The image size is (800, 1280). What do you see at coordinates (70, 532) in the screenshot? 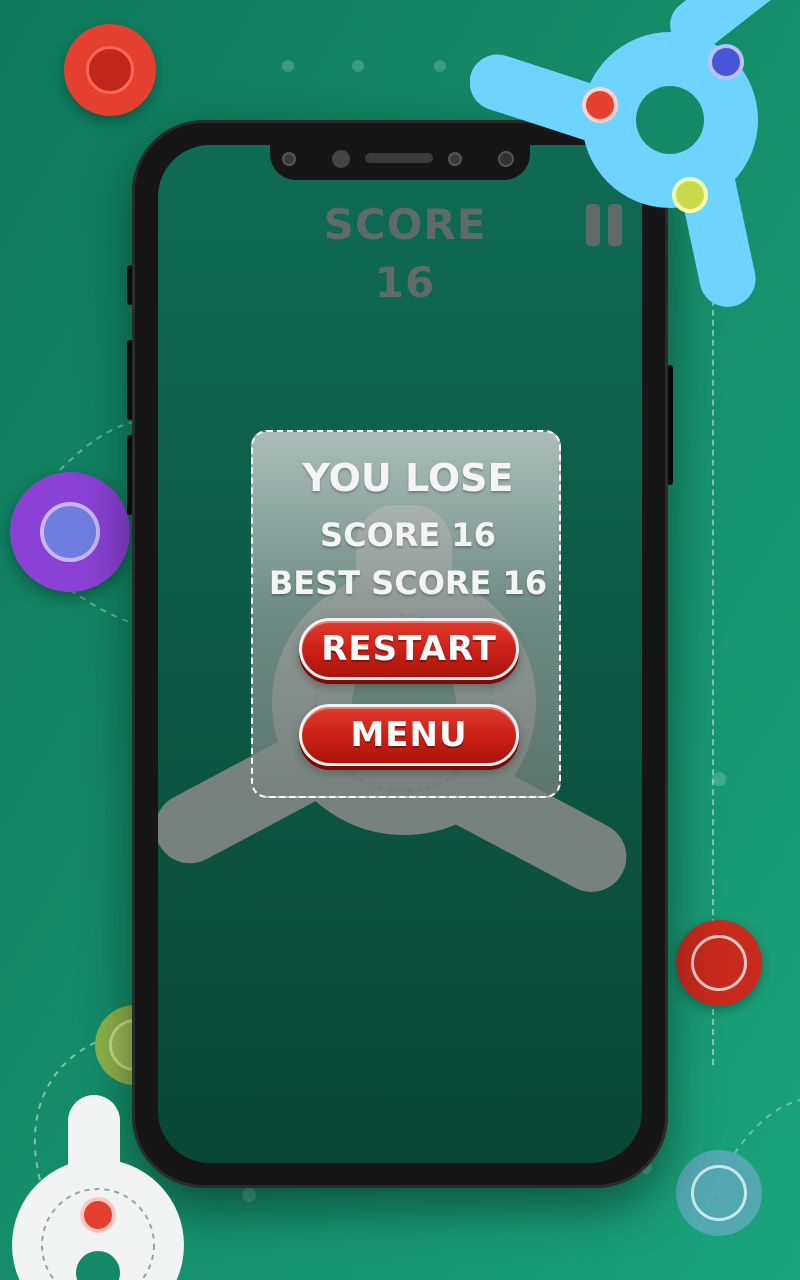
I see `purple-ring-icon` at bounding box center [70, 532].